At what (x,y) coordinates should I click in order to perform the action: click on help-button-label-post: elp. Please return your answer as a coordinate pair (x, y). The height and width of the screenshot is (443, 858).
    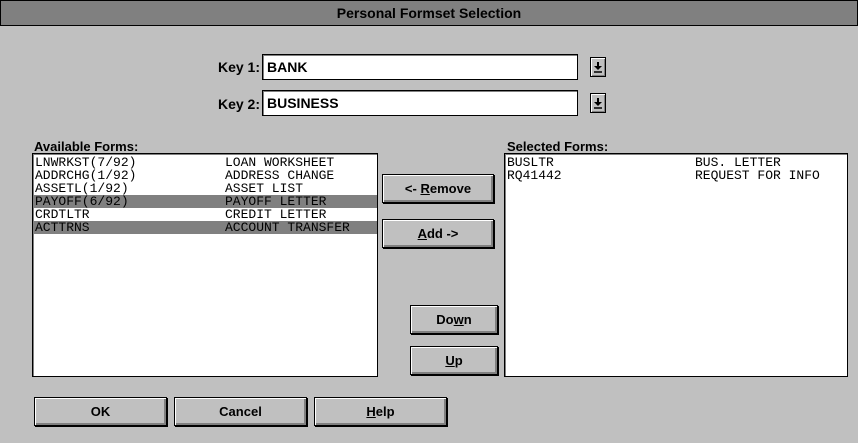
    Looking at the image, I should click on (385, 411).